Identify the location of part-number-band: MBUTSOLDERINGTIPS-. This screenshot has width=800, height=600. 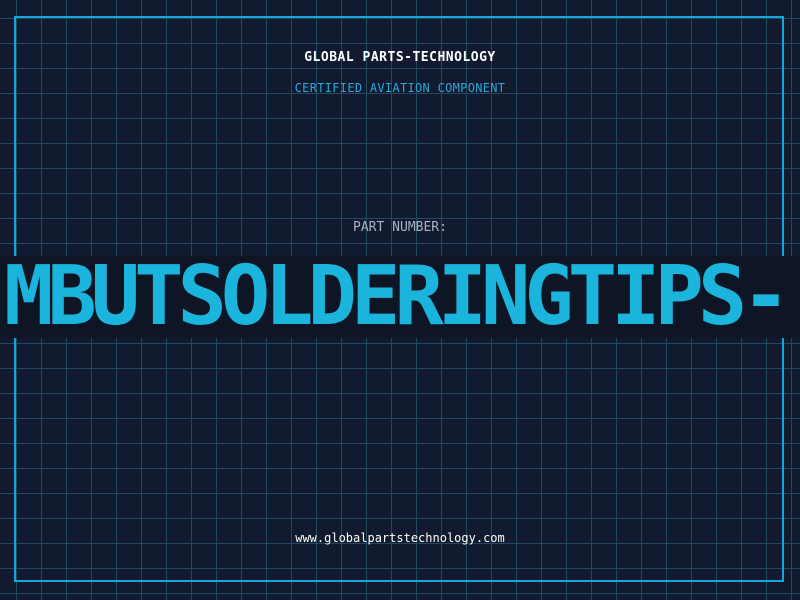
(400, 297).